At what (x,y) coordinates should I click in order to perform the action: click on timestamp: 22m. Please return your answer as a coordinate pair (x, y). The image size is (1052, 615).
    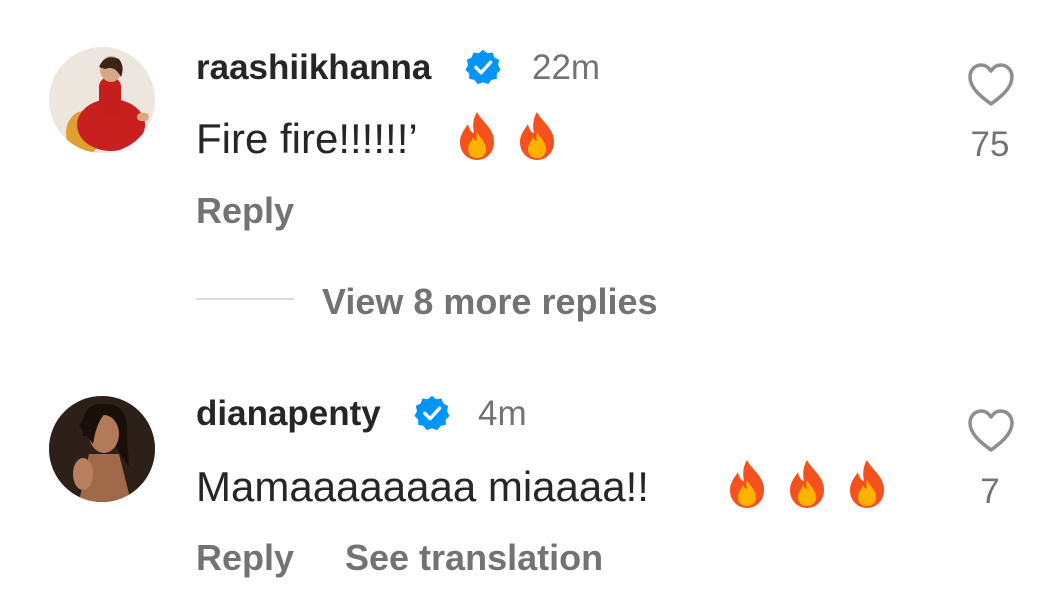
    Looking at the image, I should click on (566, 67).